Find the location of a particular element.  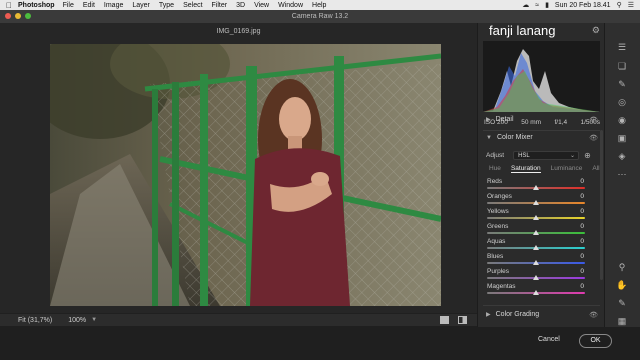

search-icon: ⚲ is located at coordinates (619, 5).